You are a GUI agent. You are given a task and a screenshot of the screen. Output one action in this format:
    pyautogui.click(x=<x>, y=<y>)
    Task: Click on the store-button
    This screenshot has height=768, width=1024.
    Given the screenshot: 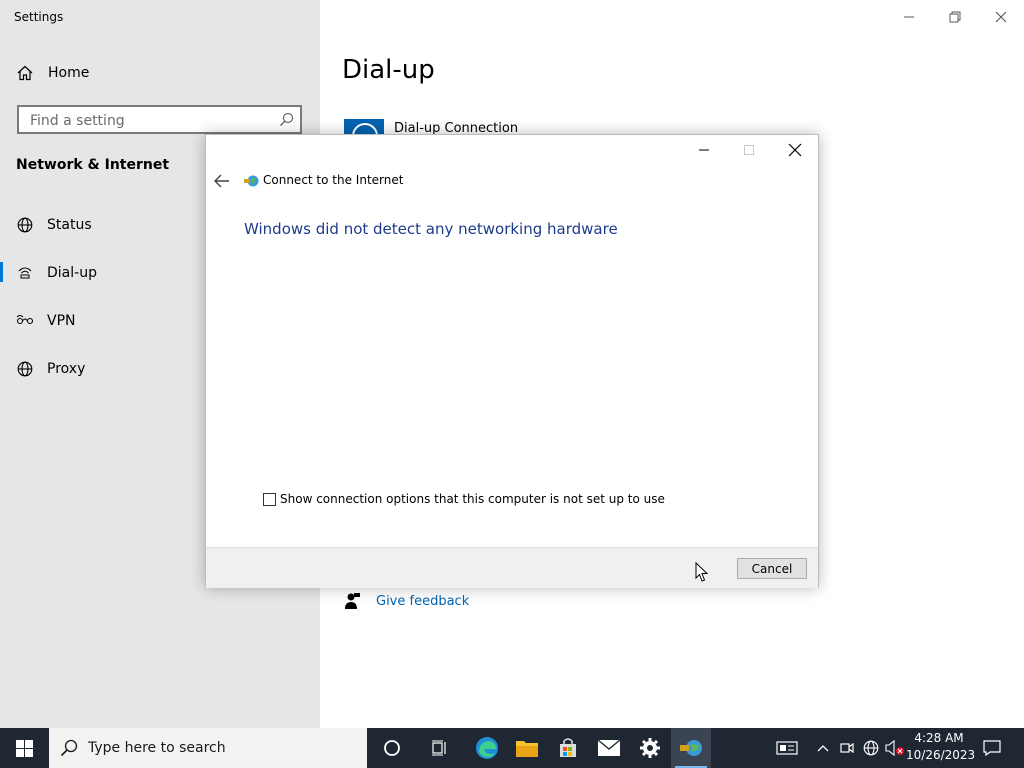 What is the action you would take?
    pyautogui.click(x=568, y=748)
    